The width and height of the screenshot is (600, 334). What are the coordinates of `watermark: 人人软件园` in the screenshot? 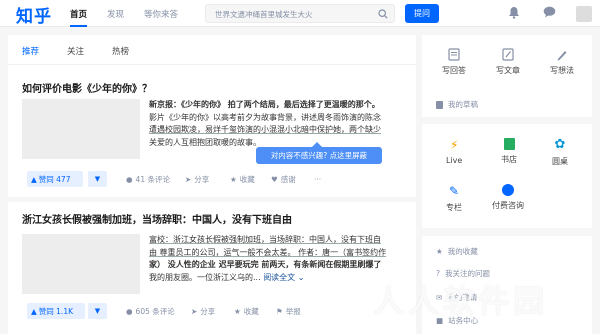 It's located at (460, 302).